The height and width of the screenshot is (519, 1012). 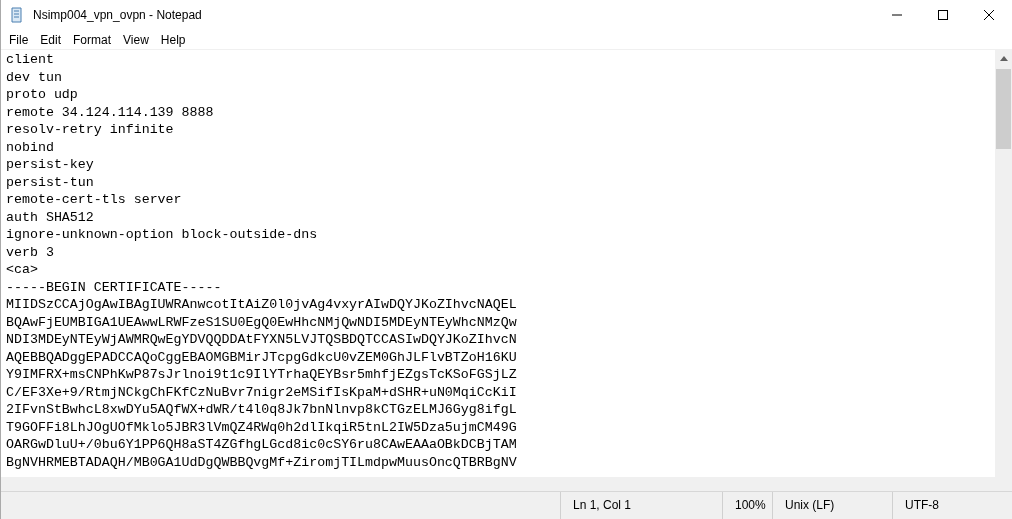 What do you see at coordinates (262, 305) in the screenshot?
I see `text-line: MIIDSzCCAjOgAwIBAgIUWRAnwcotItAiZ0l0jvAg4vxyrAIwDQYJKoZIhvcNAQEL` at bounding box center [262, 305].